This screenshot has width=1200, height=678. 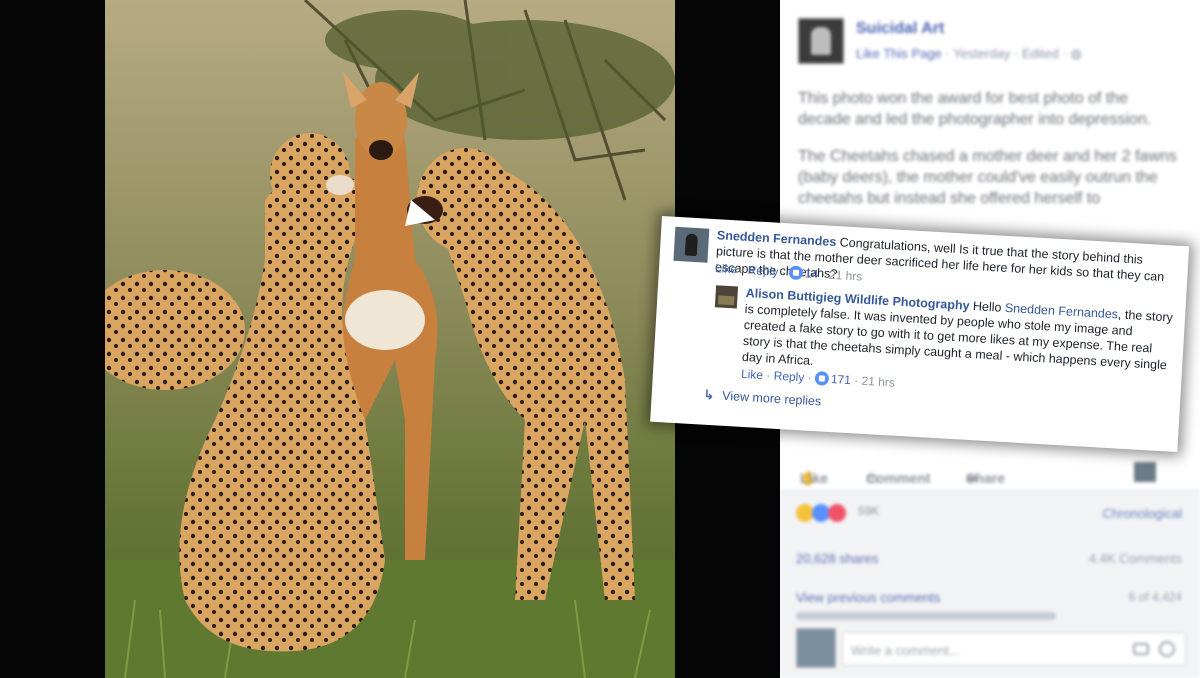 I want to click on reply-time: 21 hrs, so click(x=878, y=382).